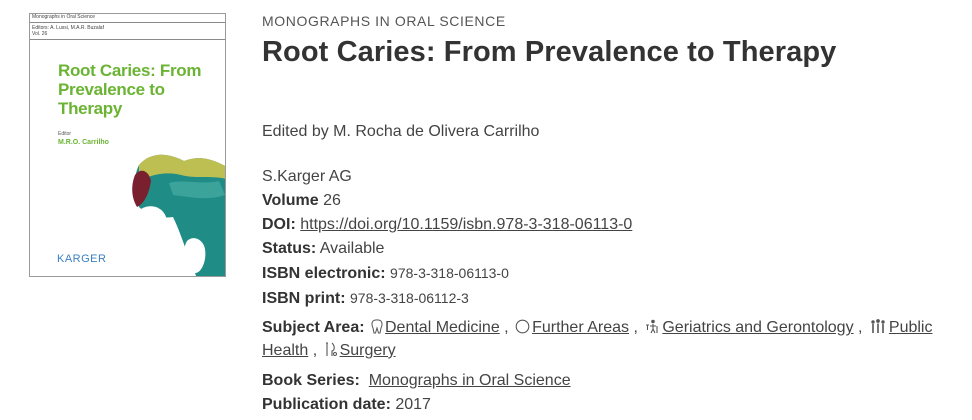 The width and height of the screenshot is (972, 420). Describe the element at coordinates (612, 177) in the screenshot. I see `publisher-row: S.Karger AG` at that location.